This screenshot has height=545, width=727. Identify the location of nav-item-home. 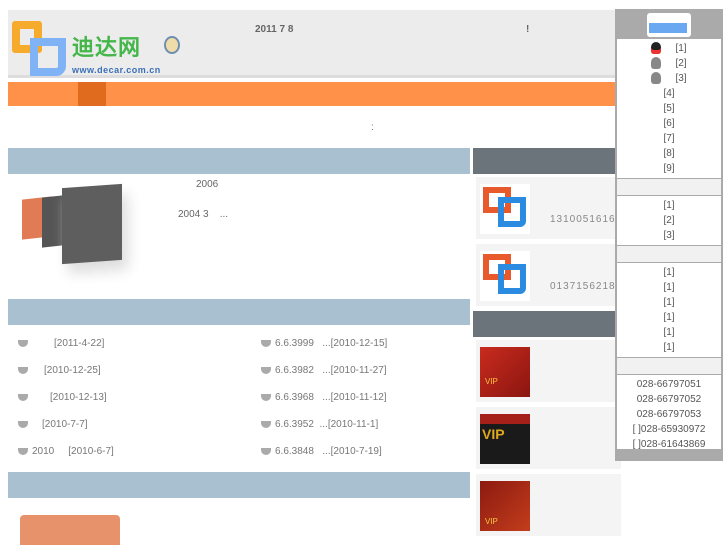
(92, 94).